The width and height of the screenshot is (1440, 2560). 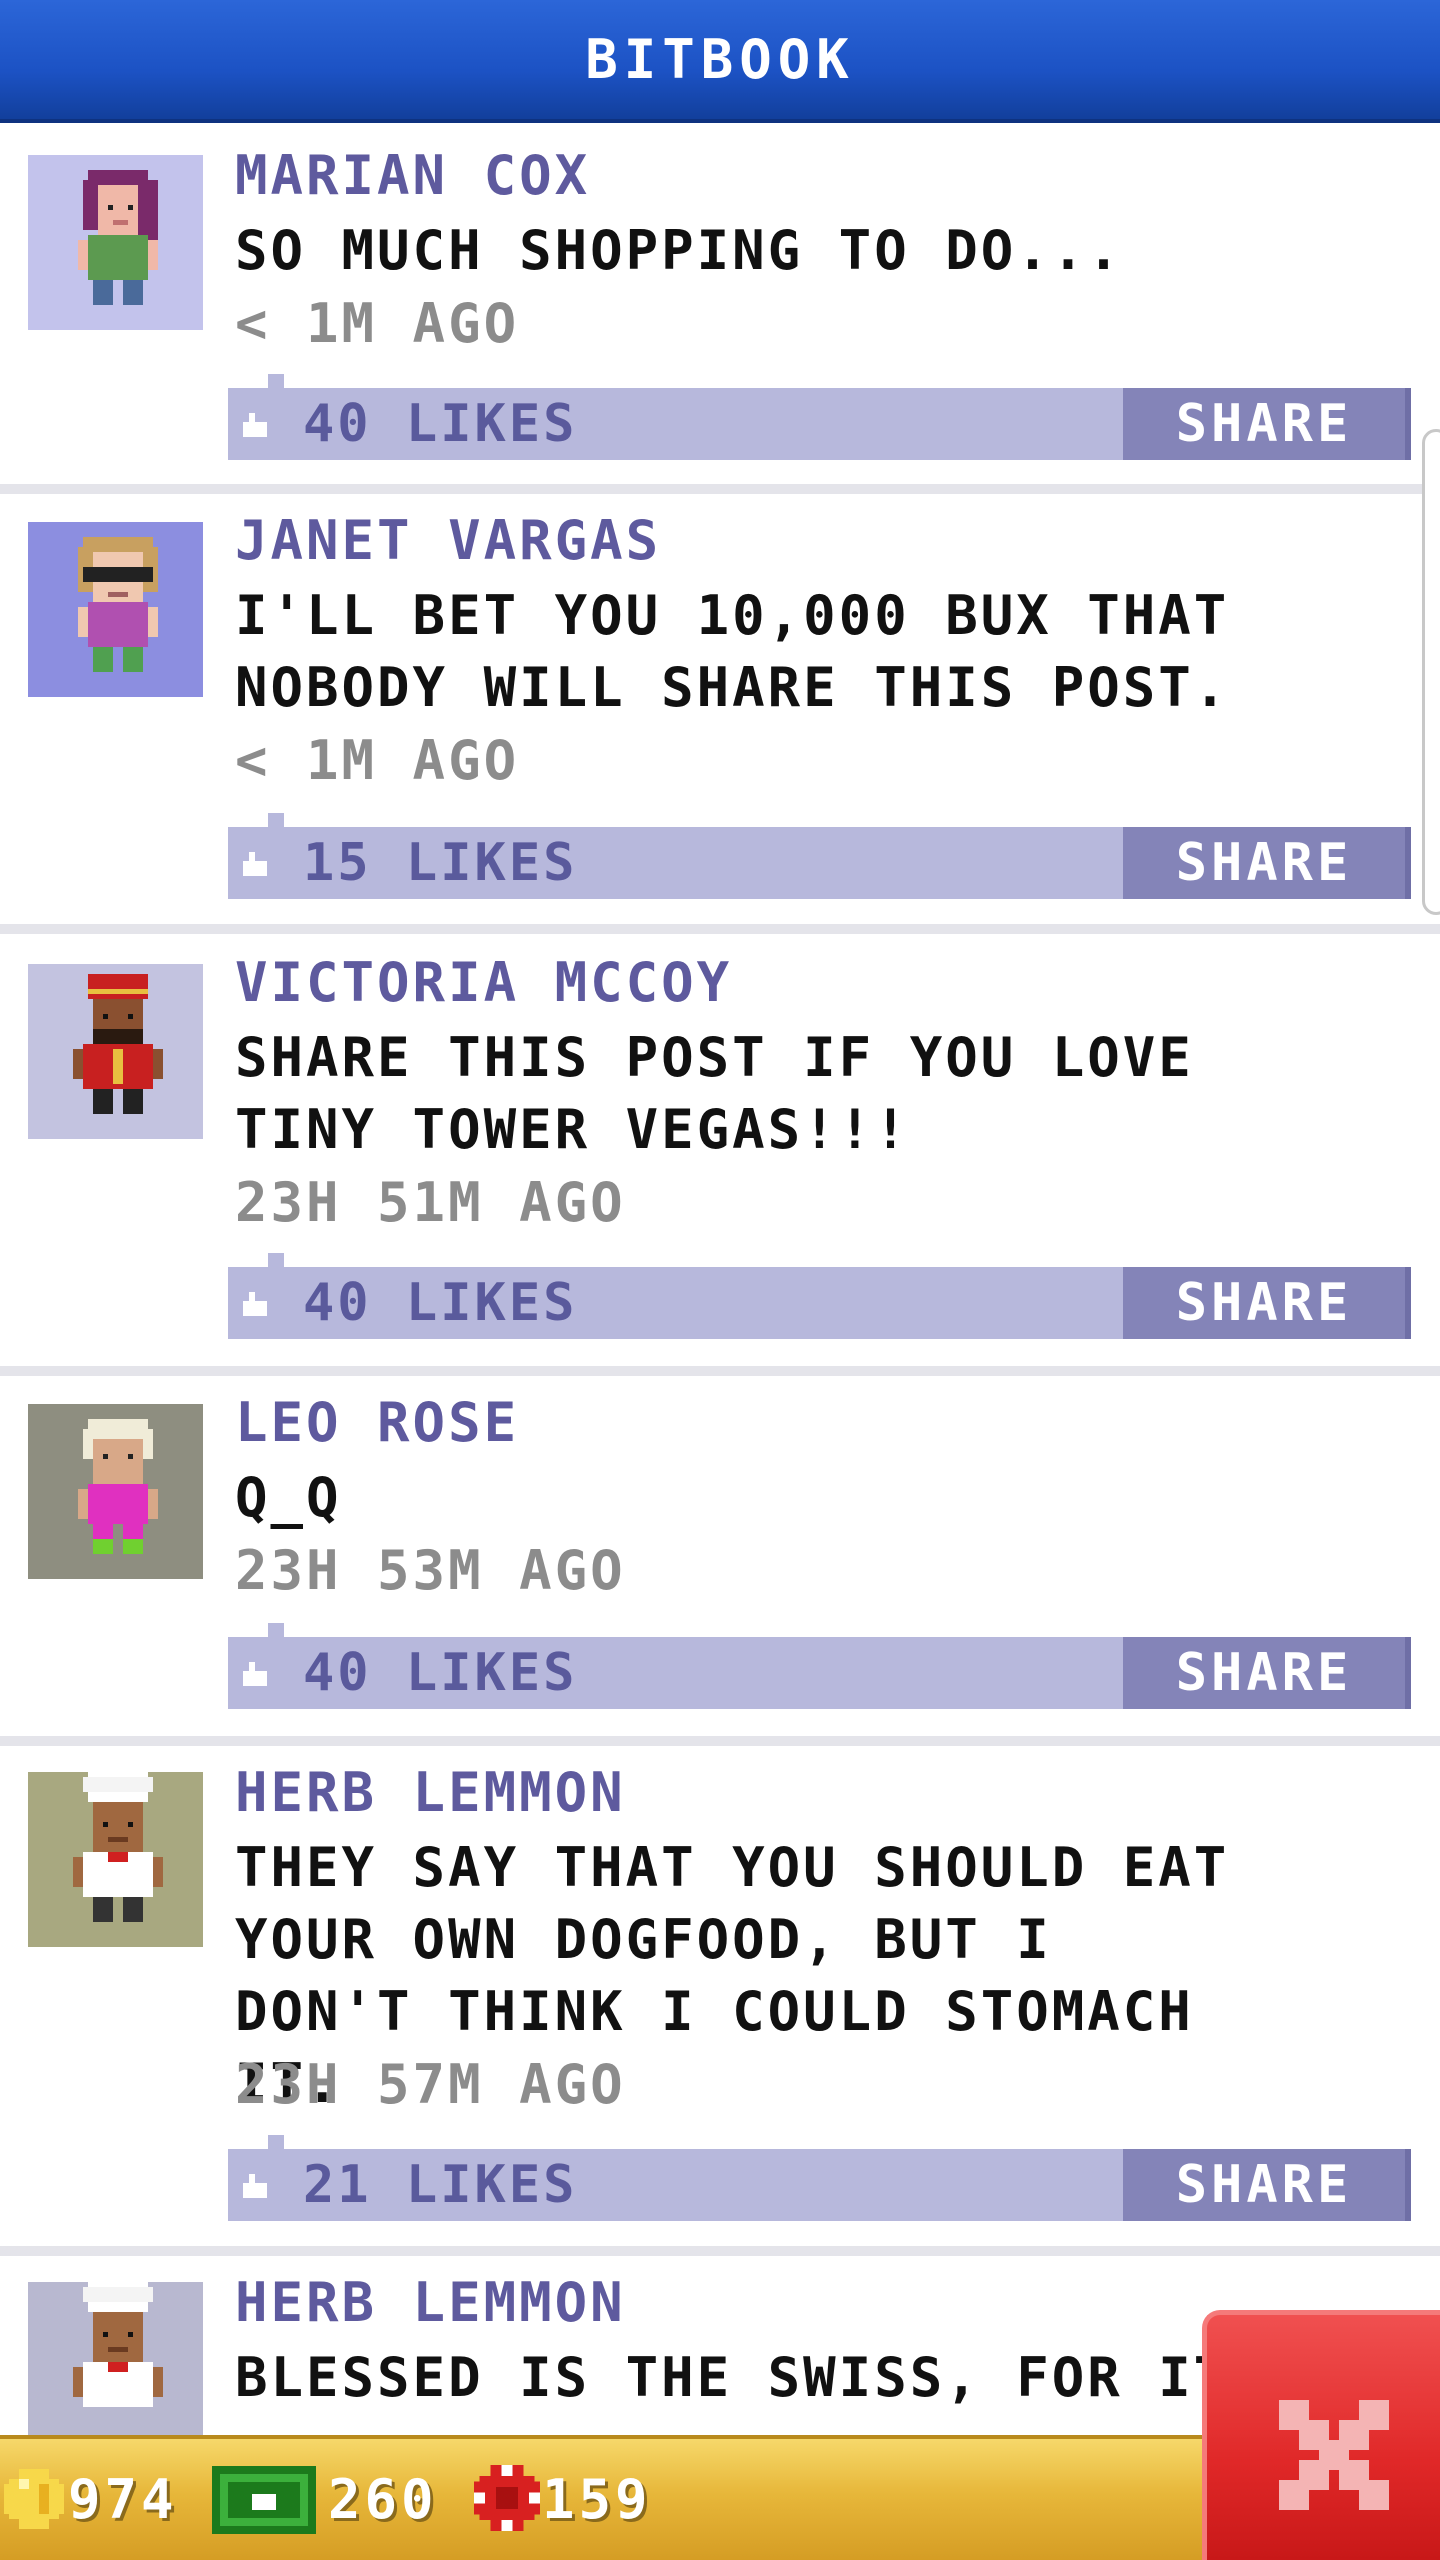 What do you see at coordinates (118, 604) in the screenshot?
I see `avatar-janet-vargas-icon` at bounding box center [118, 604].